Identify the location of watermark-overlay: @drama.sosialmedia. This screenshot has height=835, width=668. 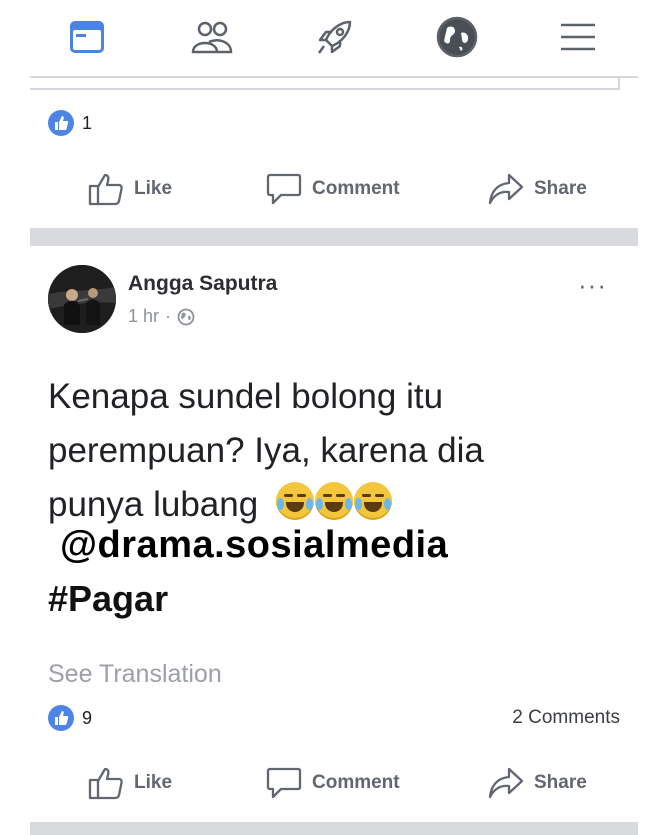
(254, 545).